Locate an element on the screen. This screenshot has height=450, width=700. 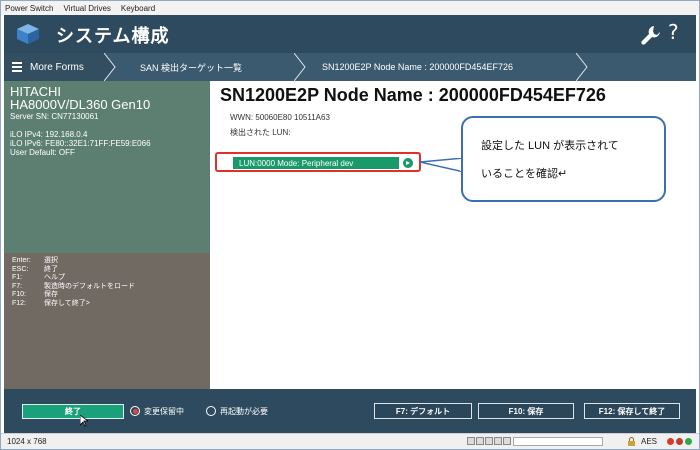
annotation-callout: 設定した LUN が表示されて いることを確認↵ is located at coordinates (563, 159).